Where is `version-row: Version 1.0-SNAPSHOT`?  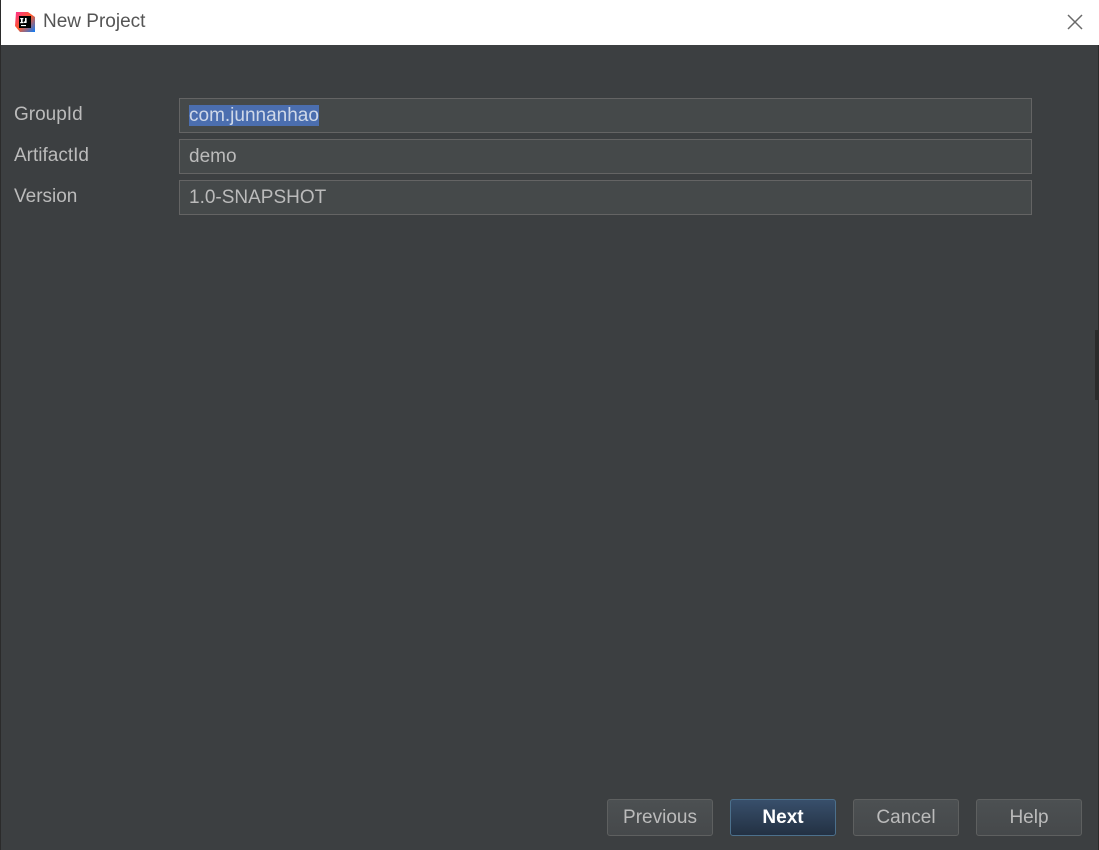
version-row: Version 1.0-SNAPSHOT is located at coordinates (550, 197).